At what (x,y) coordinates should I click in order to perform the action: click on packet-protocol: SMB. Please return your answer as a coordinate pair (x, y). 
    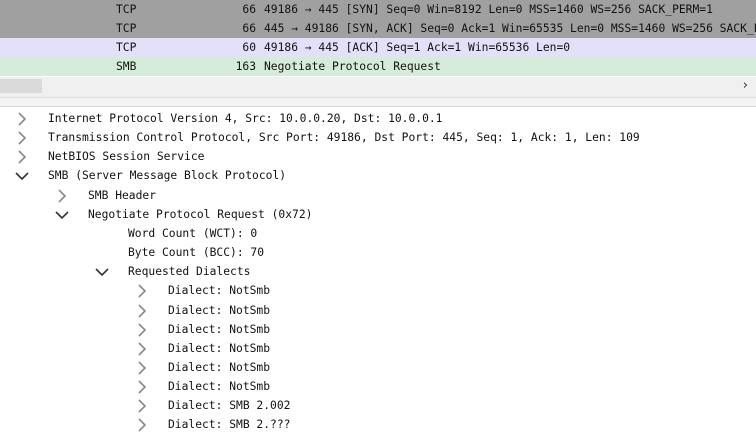
    Looking at the image, I should click on (126, 66).